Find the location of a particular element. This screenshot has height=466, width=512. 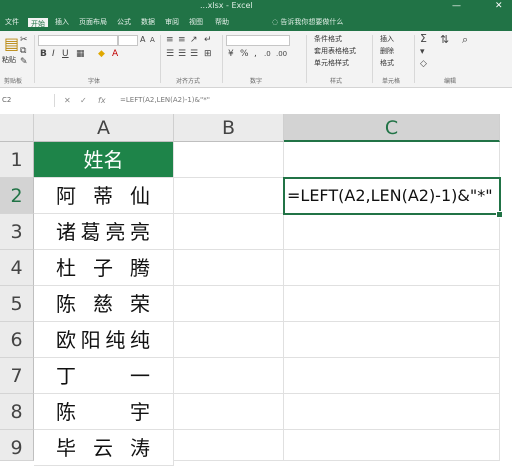

cancel-icon: ✕ is located at coordinates (67, 100).